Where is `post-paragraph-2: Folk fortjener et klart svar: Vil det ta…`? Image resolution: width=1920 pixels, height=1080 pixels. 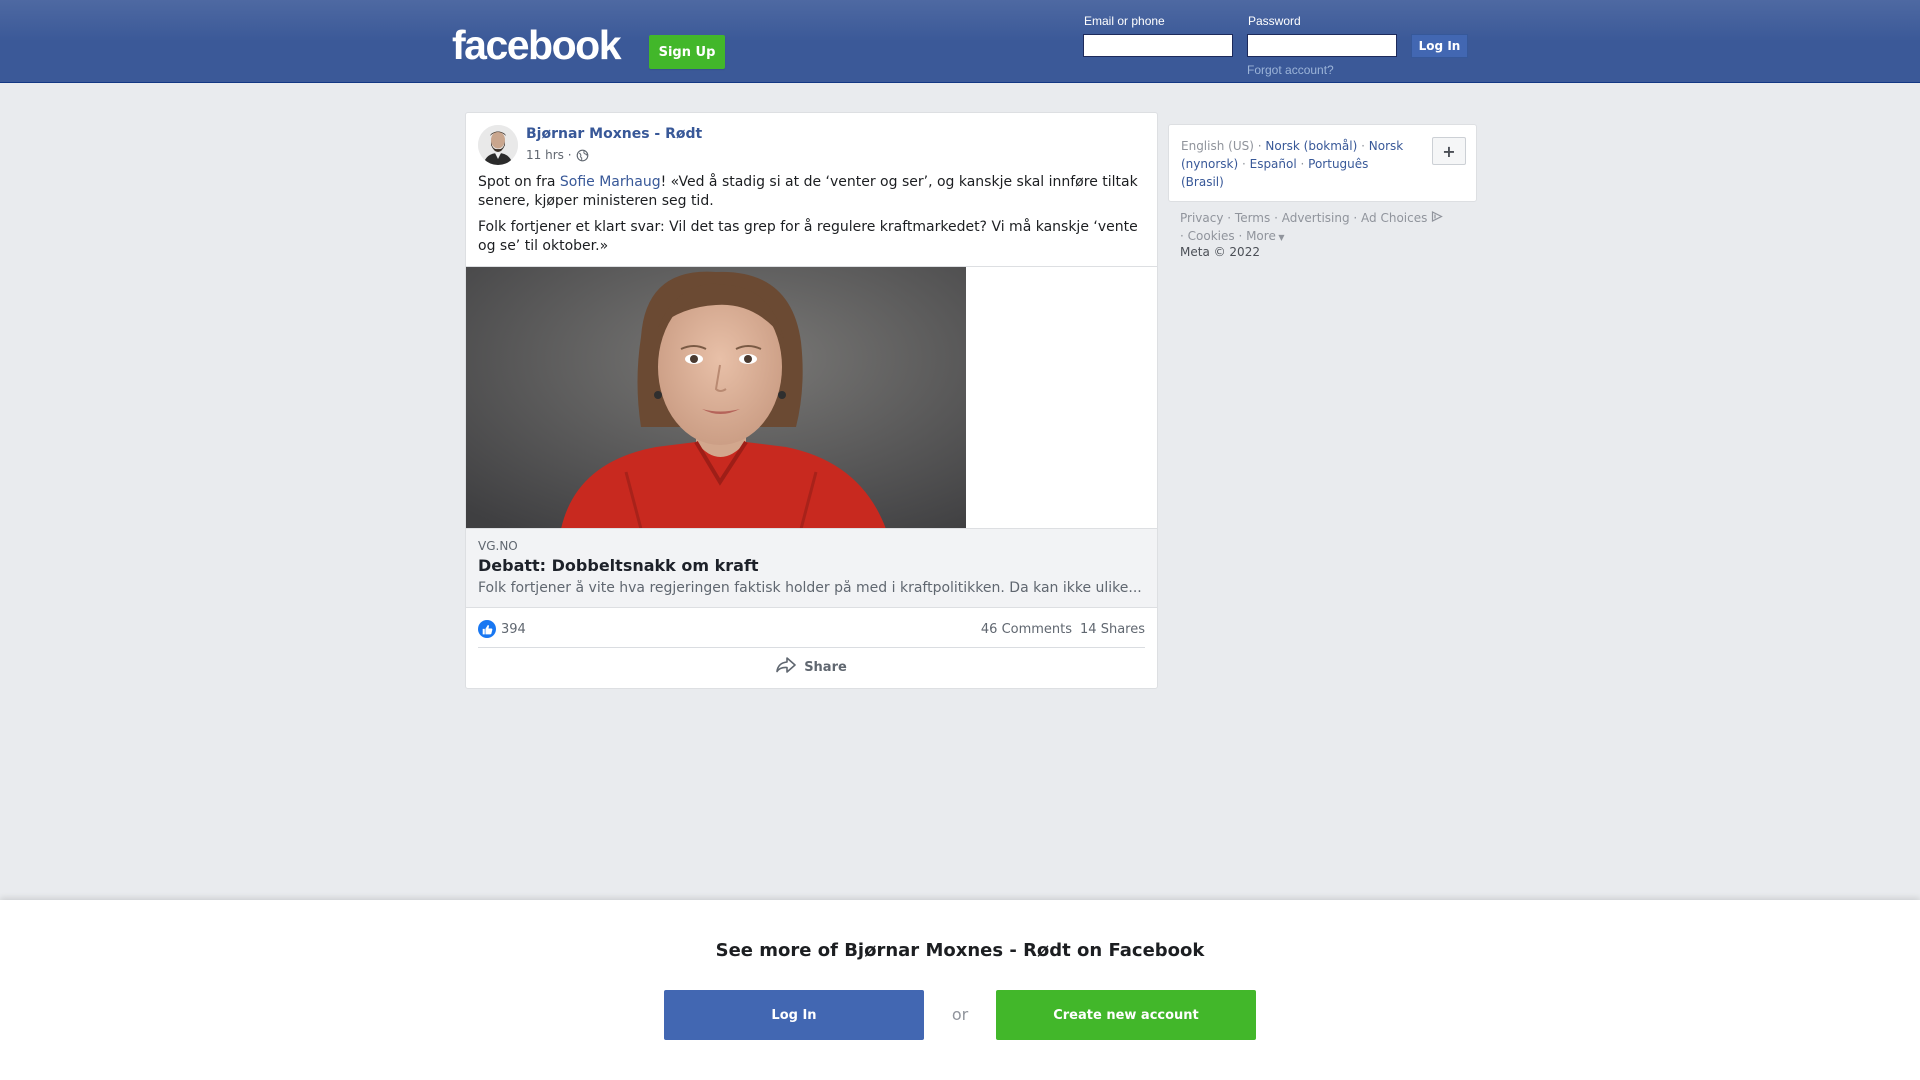
post-paragraph-2: Folk fortjener et klart svar: Vil det ta… is located at coordinates (808, 236).